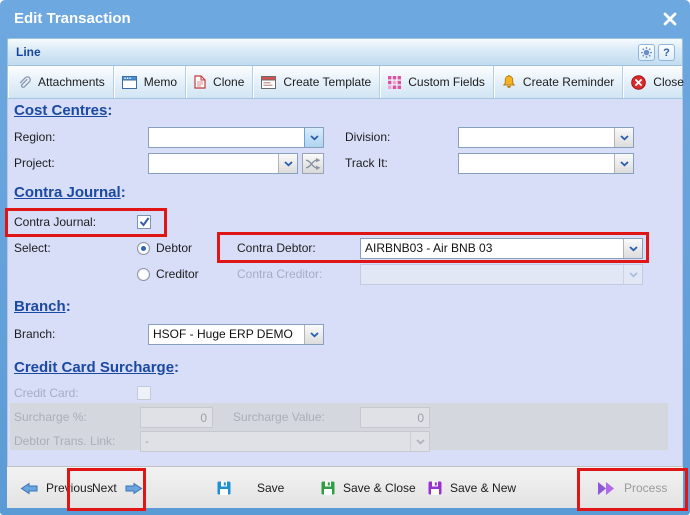  I want to click on save-and-new-button: Save & New, so click(472, 488).